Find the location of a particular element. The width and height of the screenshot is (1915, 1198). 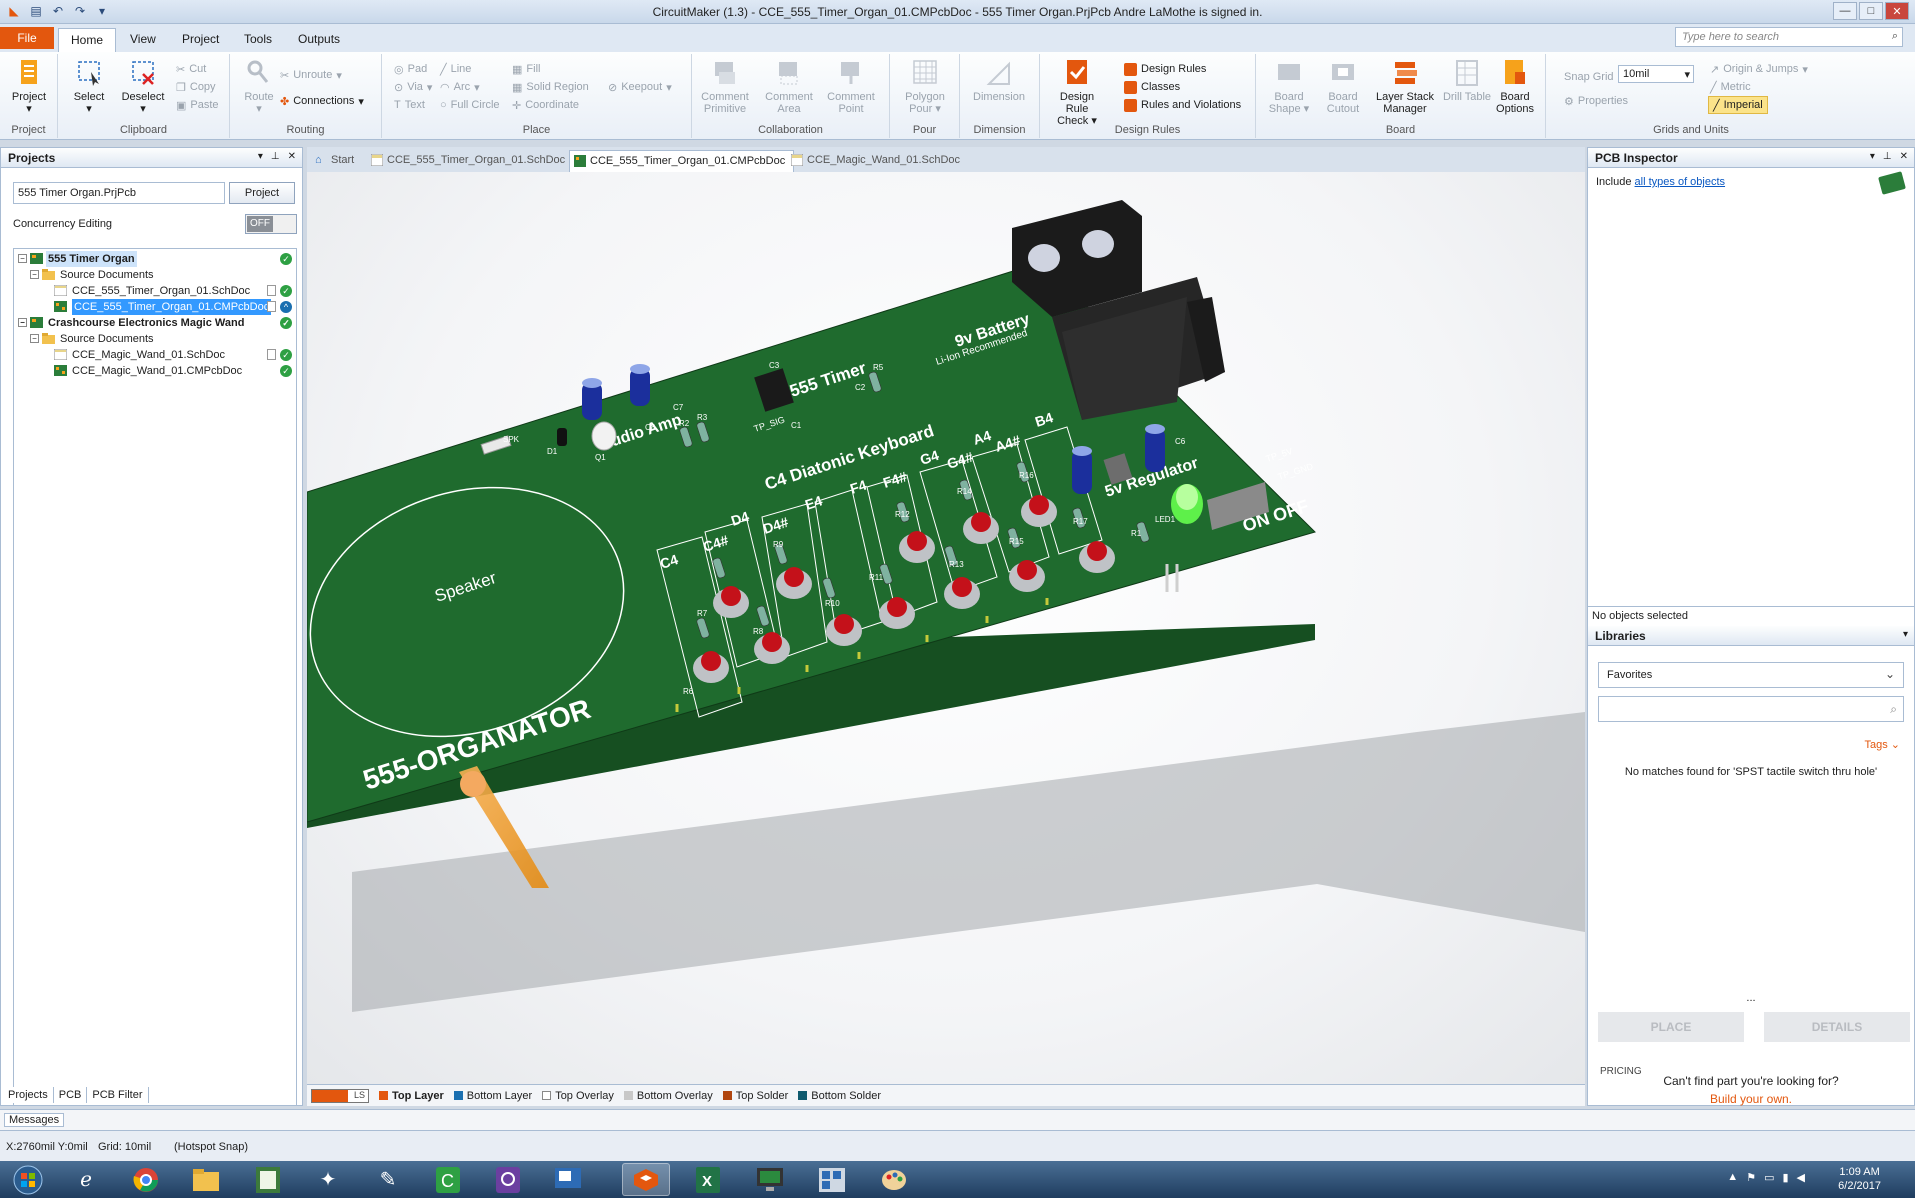

comment-point-button: Comment Point is located at coordinates (851, 86).